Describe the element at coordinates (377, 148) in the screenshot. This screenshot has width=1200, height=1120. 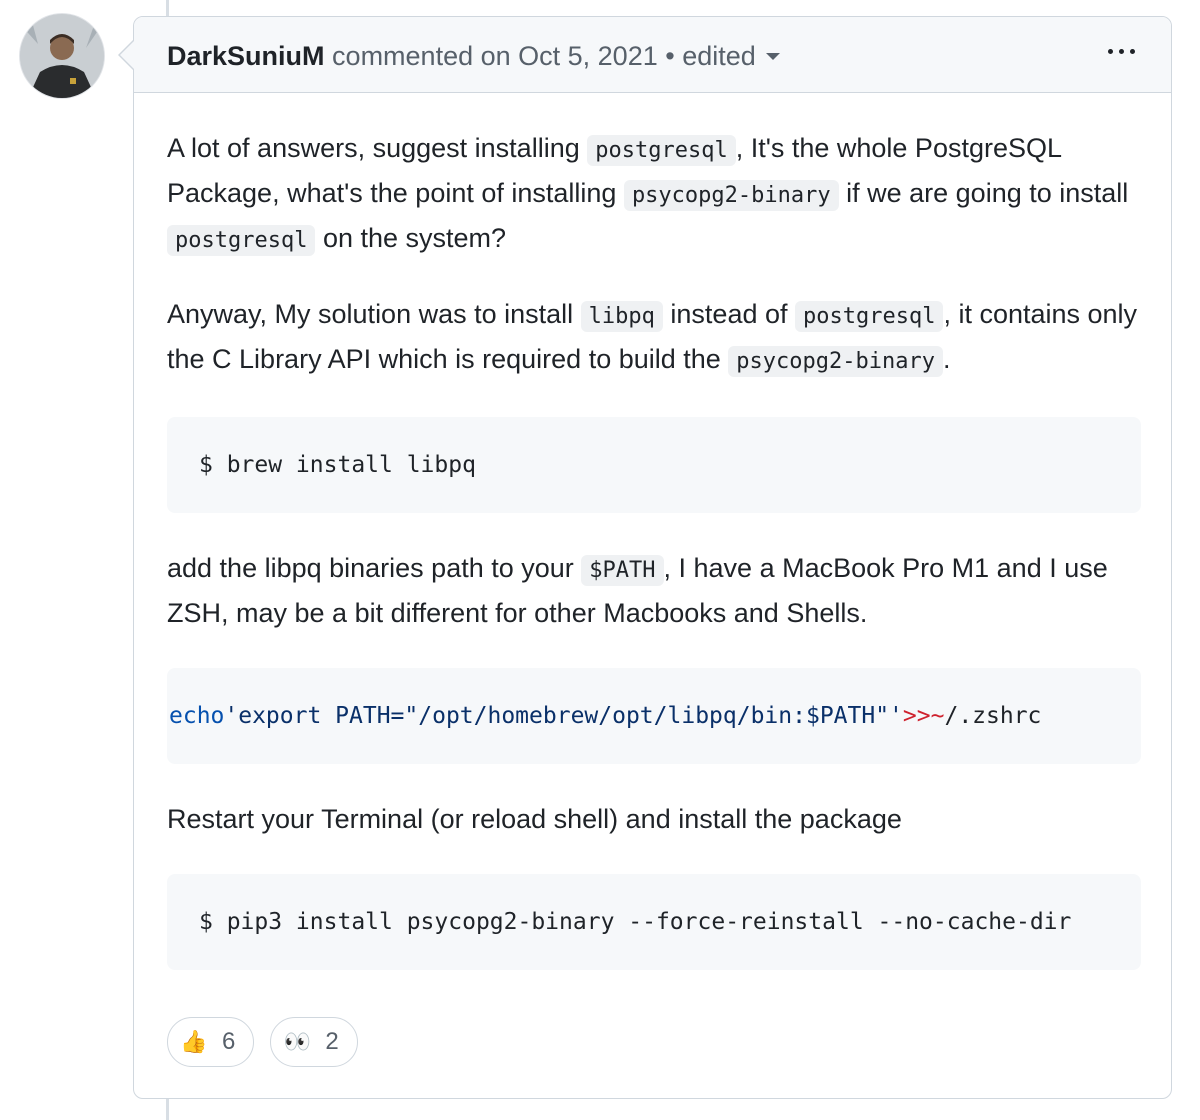
I see `text: A lot of answers, suggest installing` at that location.